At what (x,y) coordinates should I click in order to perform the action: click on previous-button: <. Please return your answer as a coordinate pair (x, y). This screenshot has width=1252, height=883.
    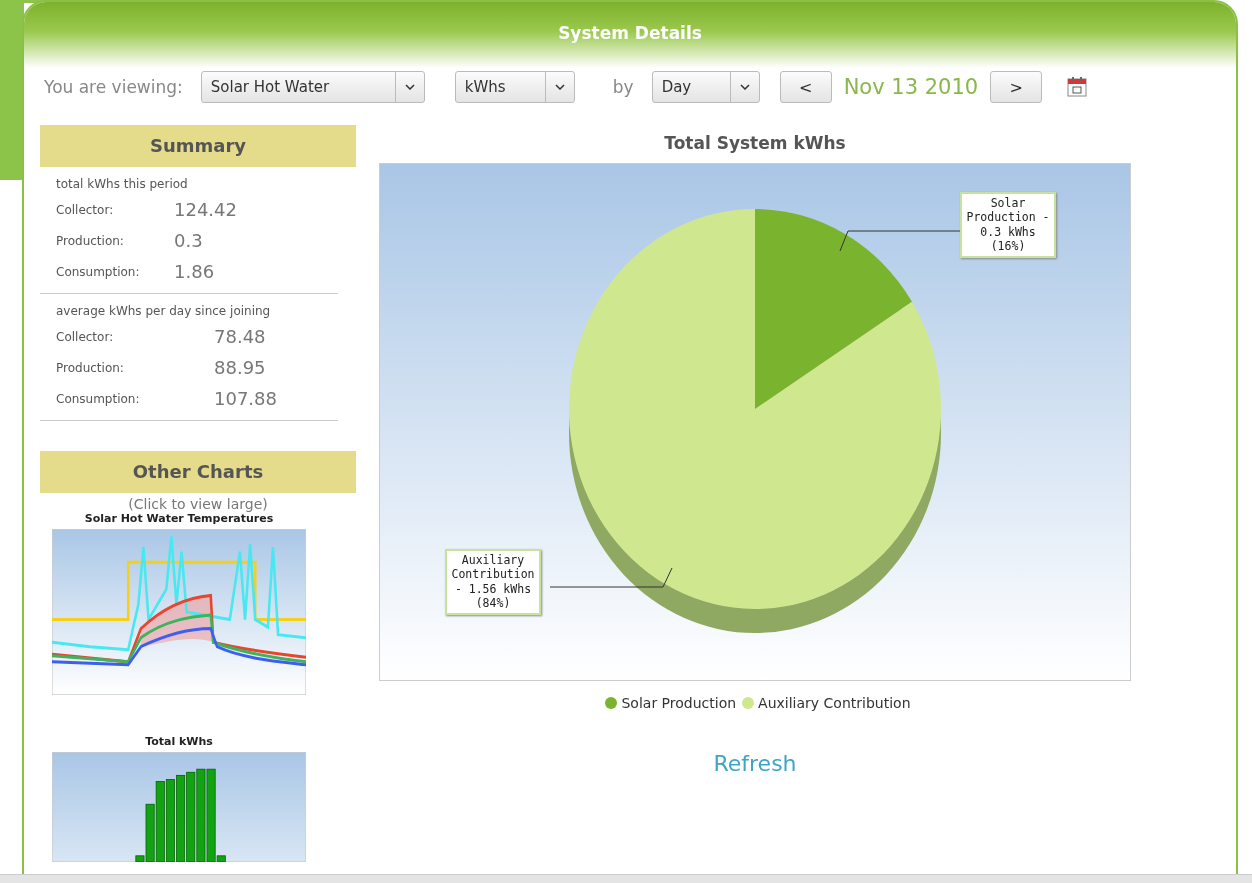
    Looking at the image, I should click on (805, 87).